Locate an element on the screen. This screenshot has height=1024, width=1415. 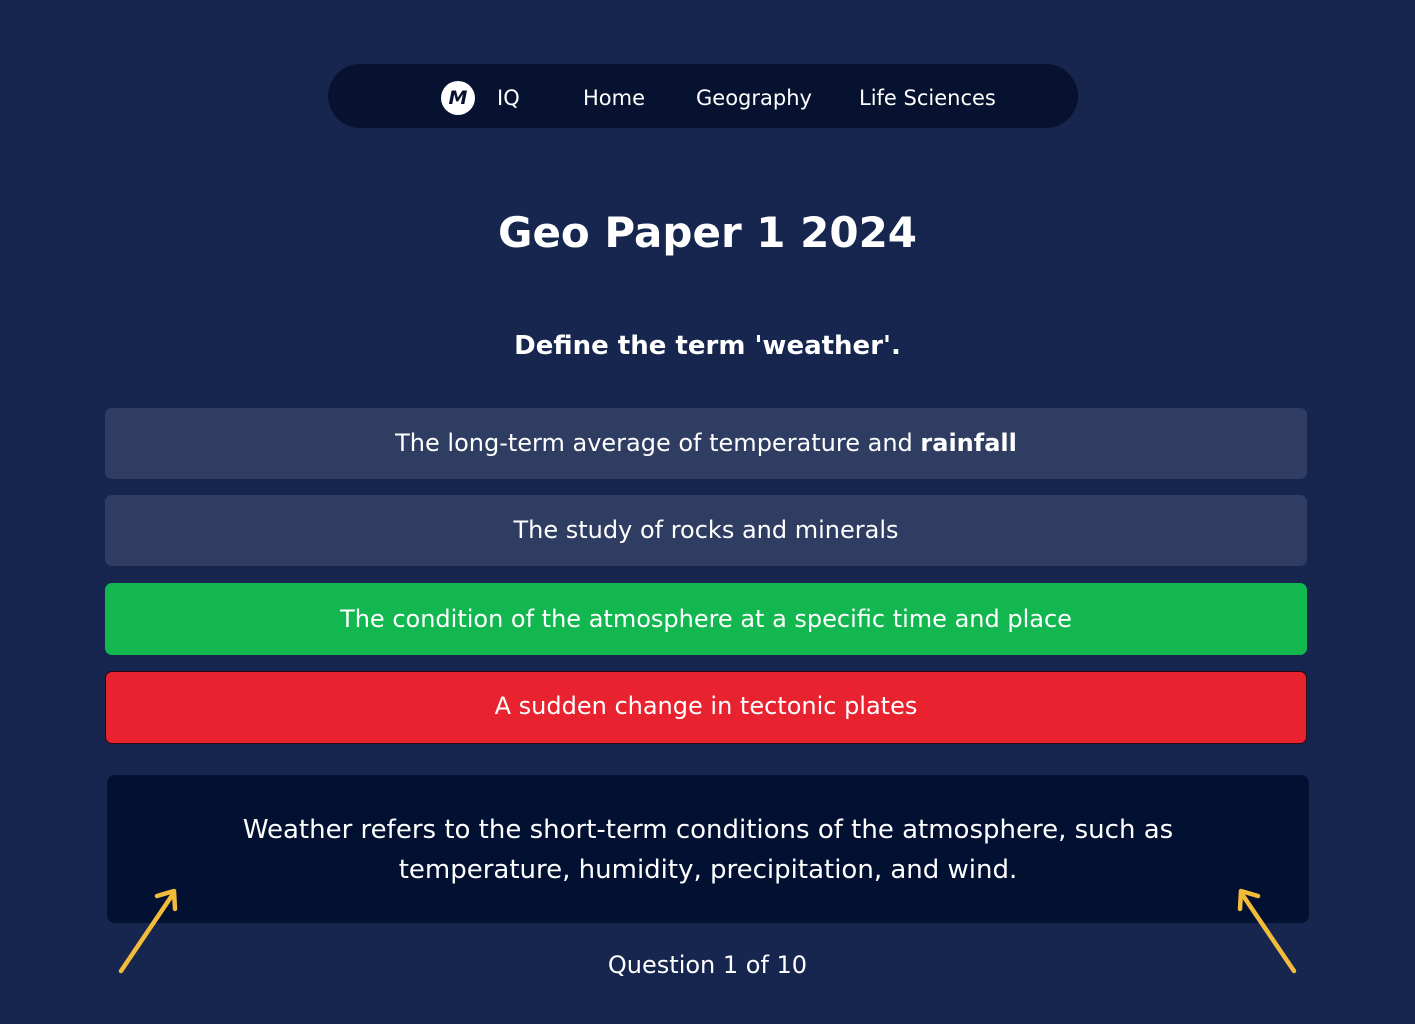
brand-name: IQ is located at coordinates (508, 98).